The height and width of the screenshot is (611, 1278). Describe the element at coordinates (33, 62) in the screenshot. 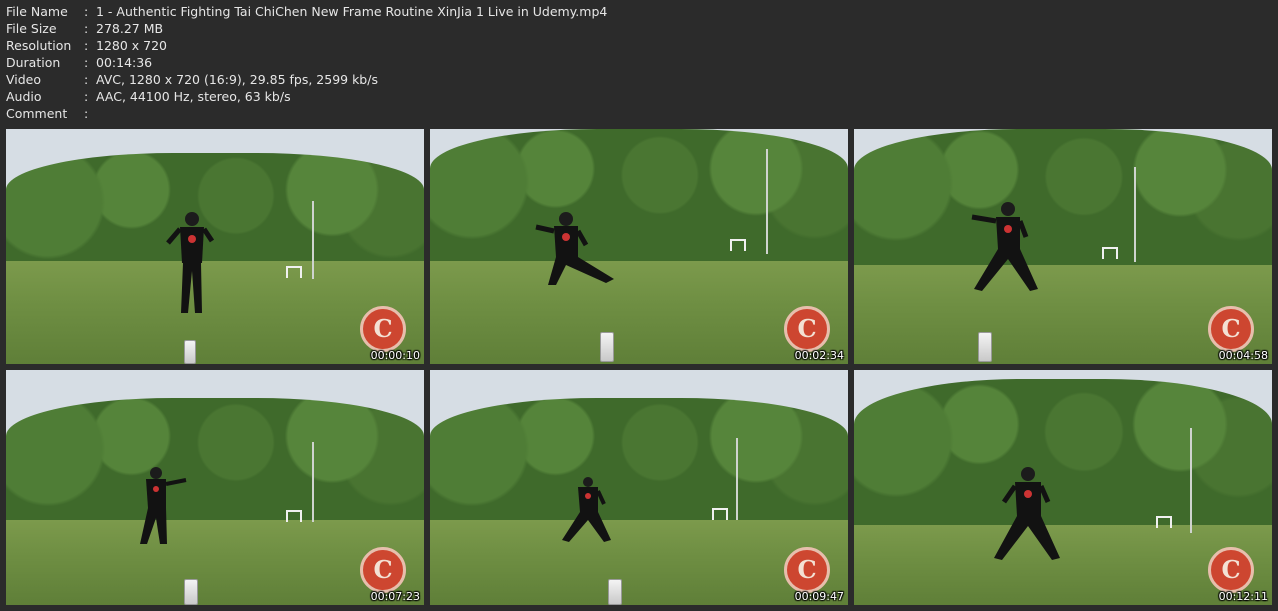

I see `info-key: Duration` at that location.